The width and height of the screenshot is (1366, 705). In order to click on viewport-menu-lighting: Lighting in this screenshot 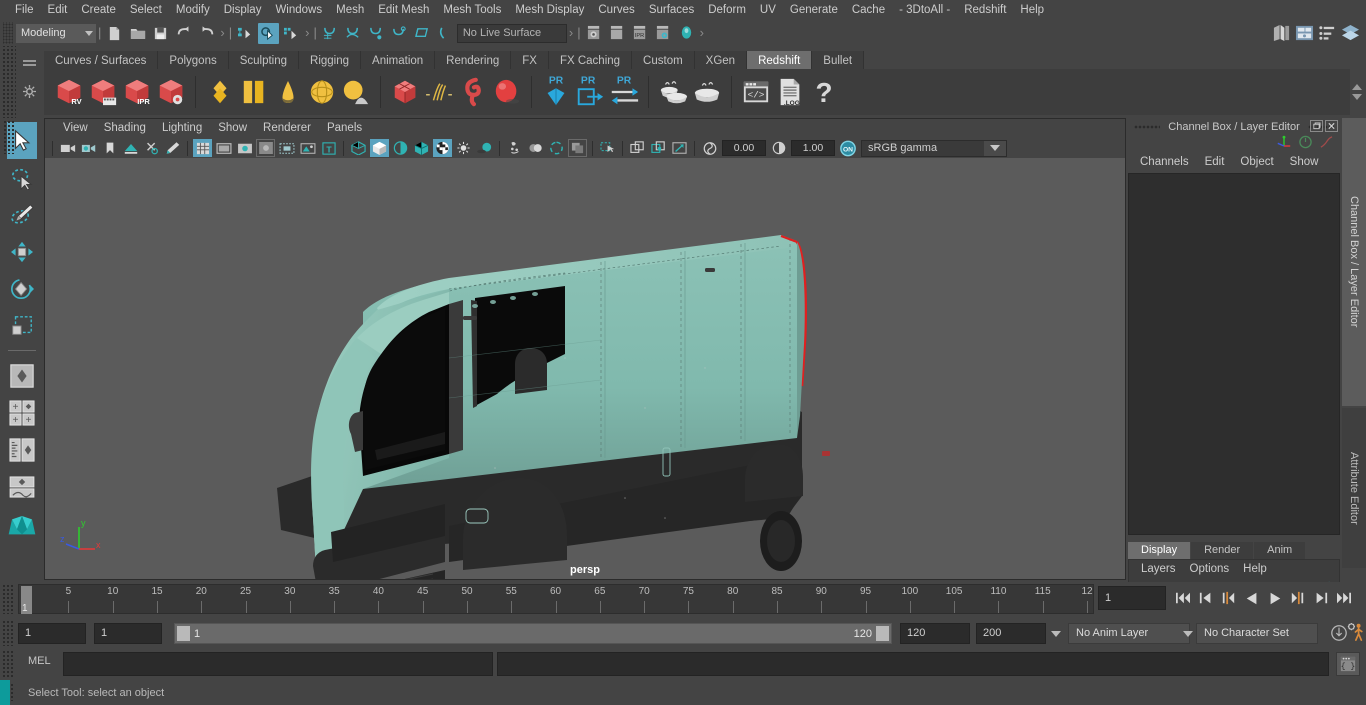, I will do `click(182, 128)`.